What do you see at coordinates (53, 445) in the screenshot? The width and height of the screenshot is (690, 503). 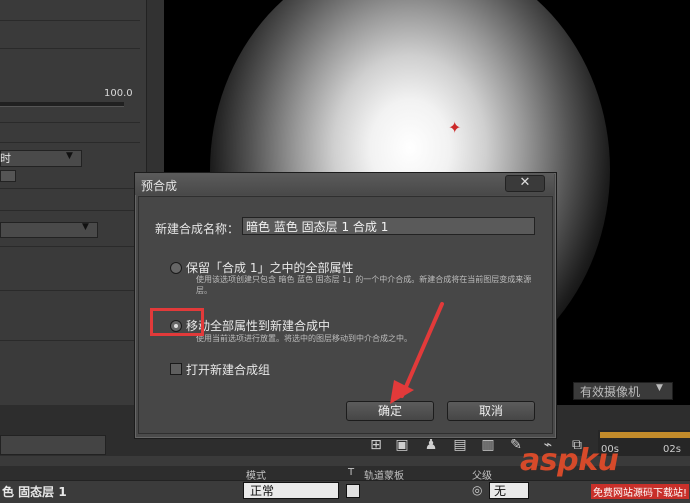 I see `timeline-search-input` at bounding box center [53, 445].